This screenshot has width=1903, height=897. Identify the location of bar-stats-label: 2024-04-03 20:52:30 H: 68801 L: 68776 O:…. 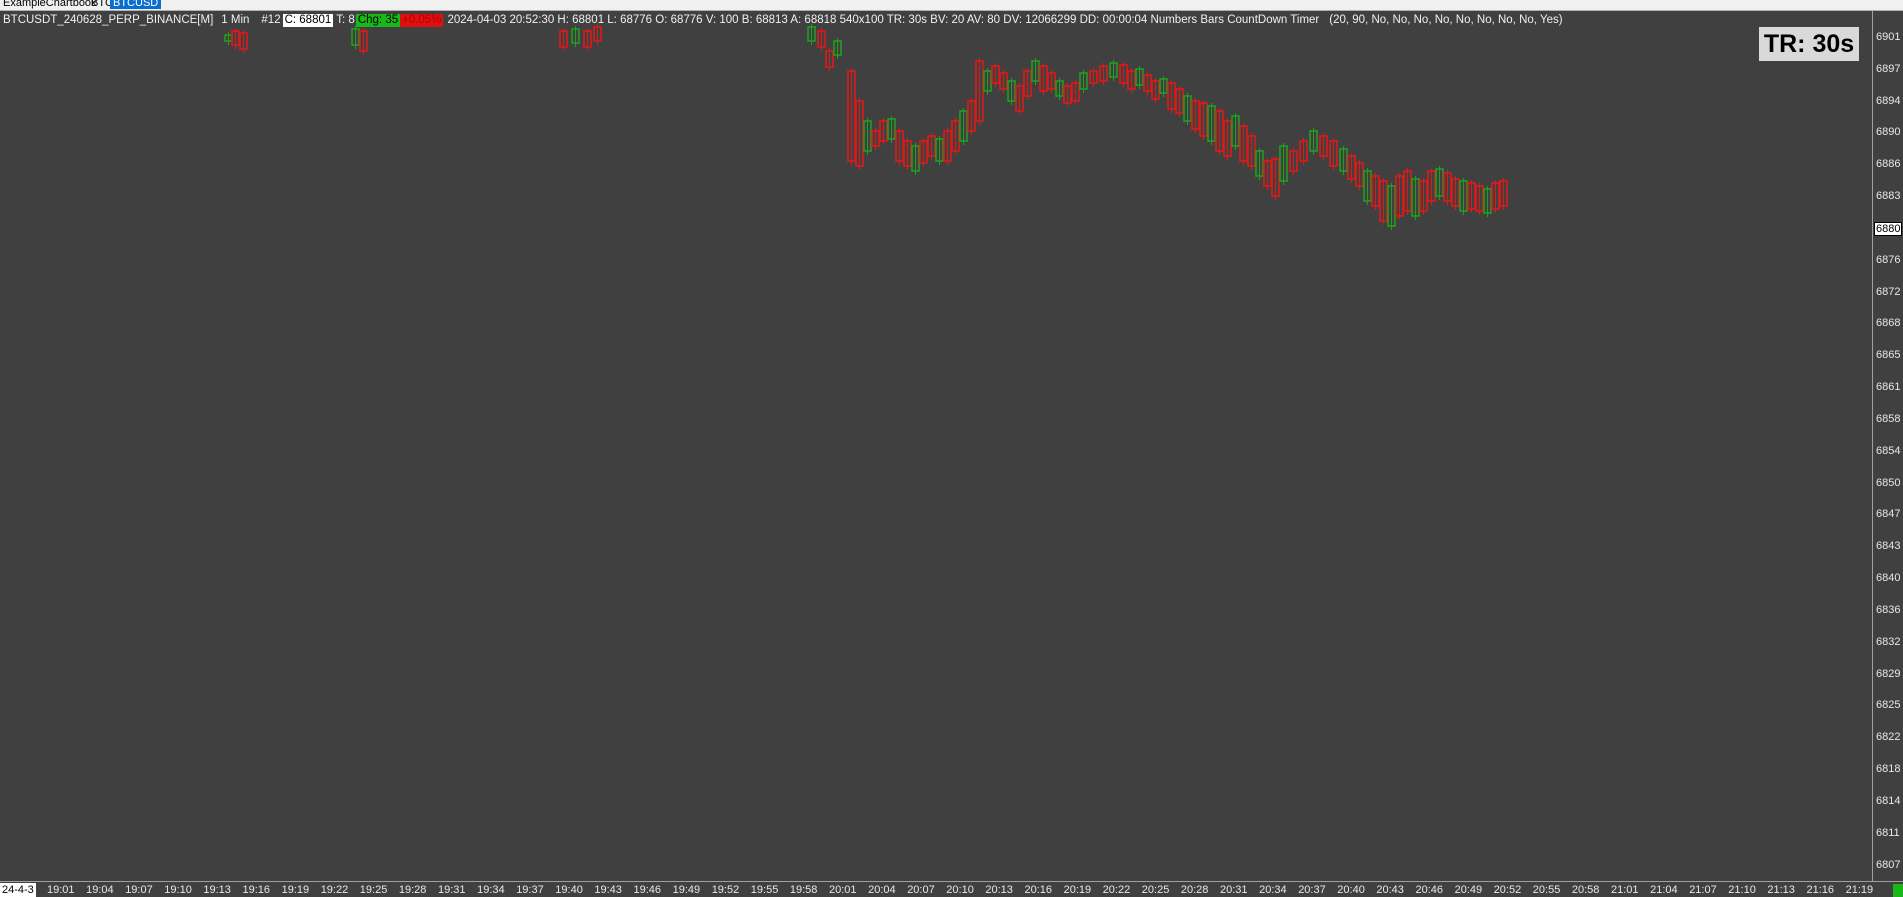
(883, 20).